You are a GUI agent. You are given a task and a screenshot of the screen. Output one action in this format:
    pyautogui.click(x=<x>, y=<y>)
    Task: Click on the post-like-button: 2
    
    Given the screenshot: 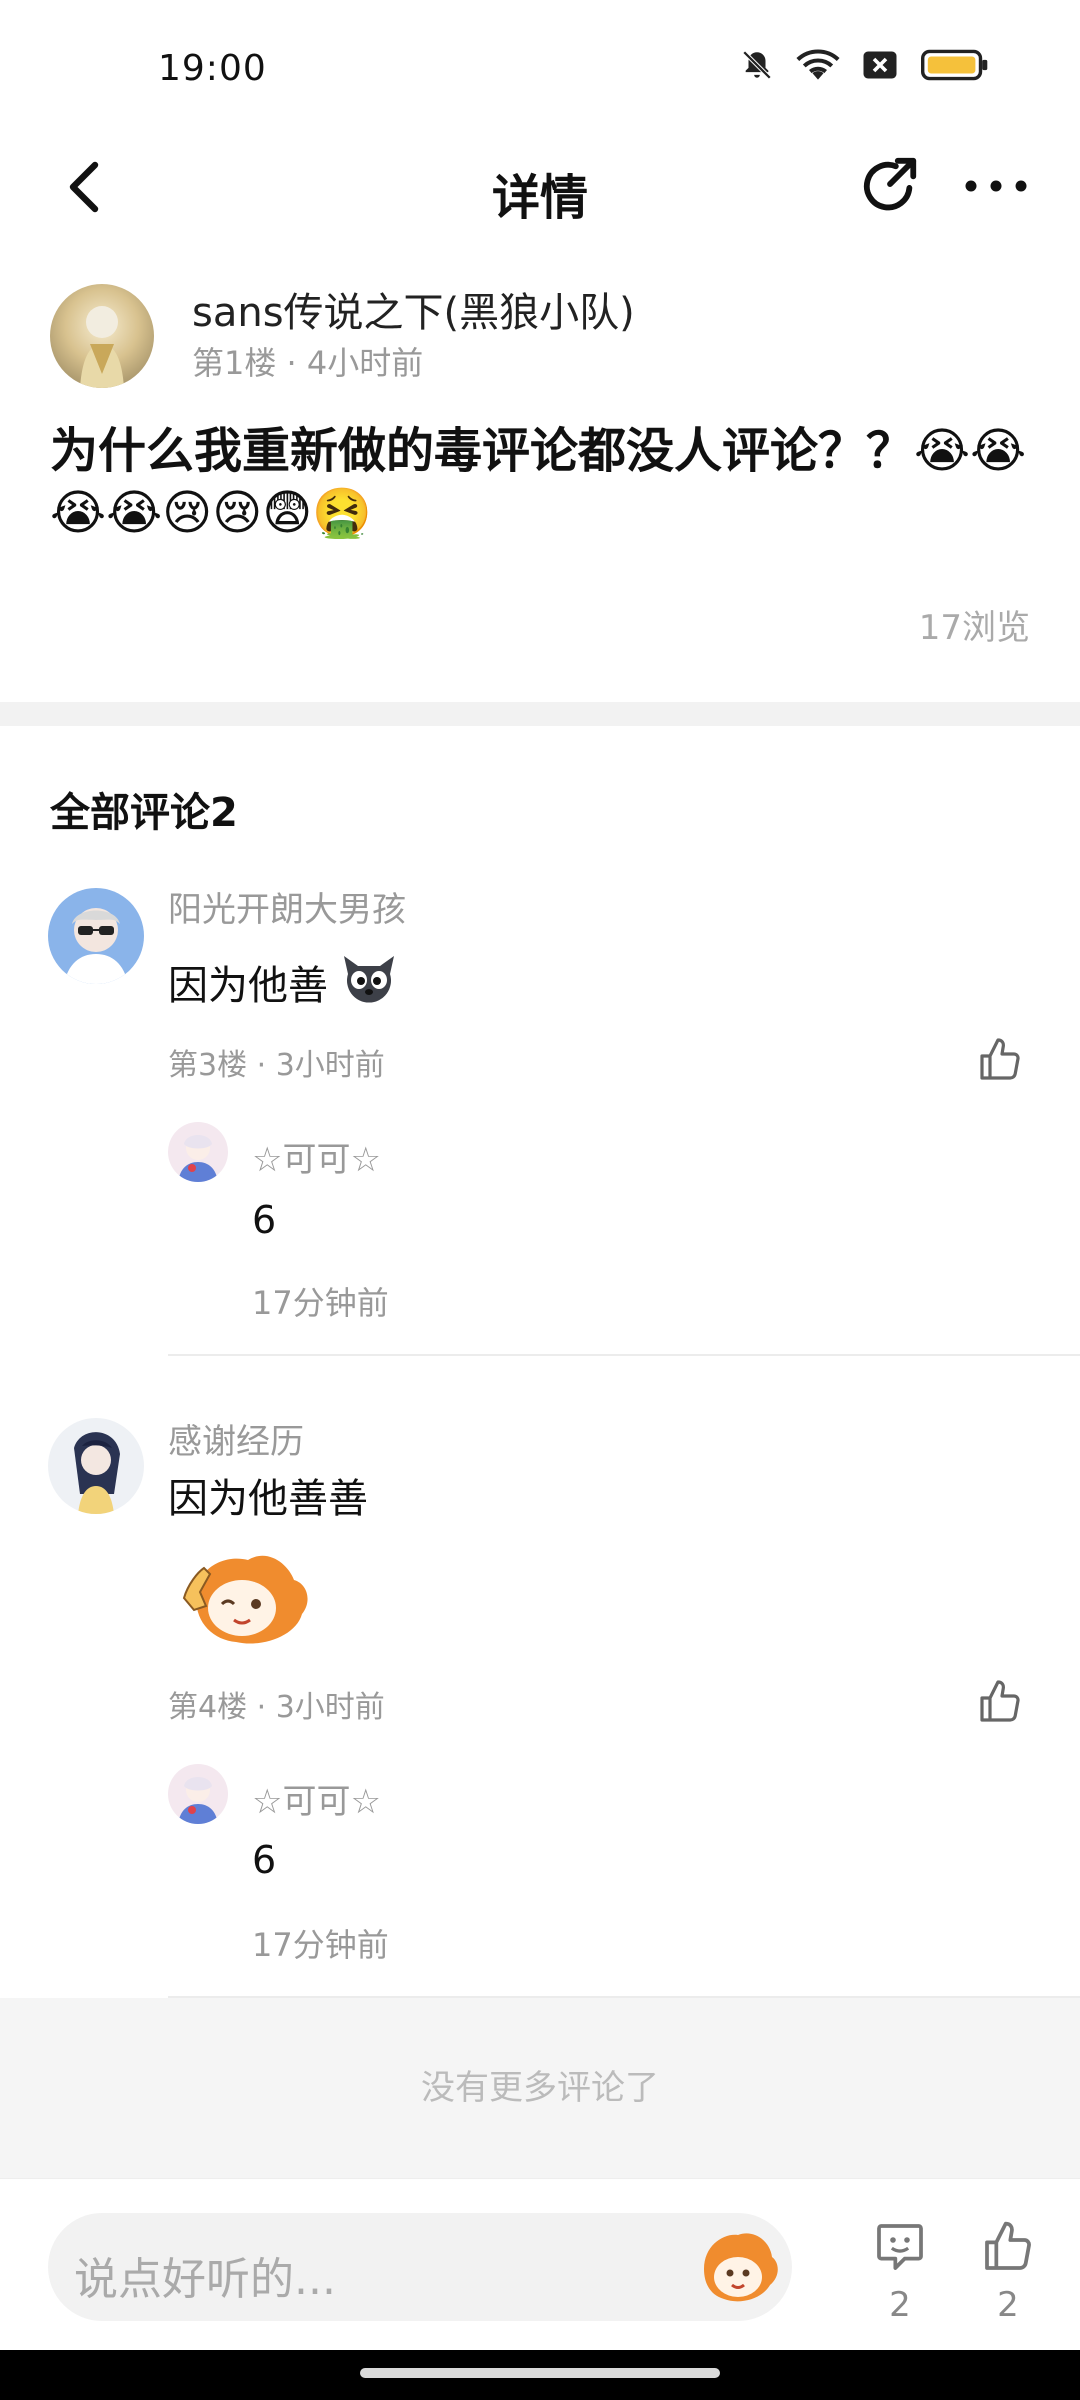 What is the action you would take?
    pyautogui.click(x=1008, y=2272)
    